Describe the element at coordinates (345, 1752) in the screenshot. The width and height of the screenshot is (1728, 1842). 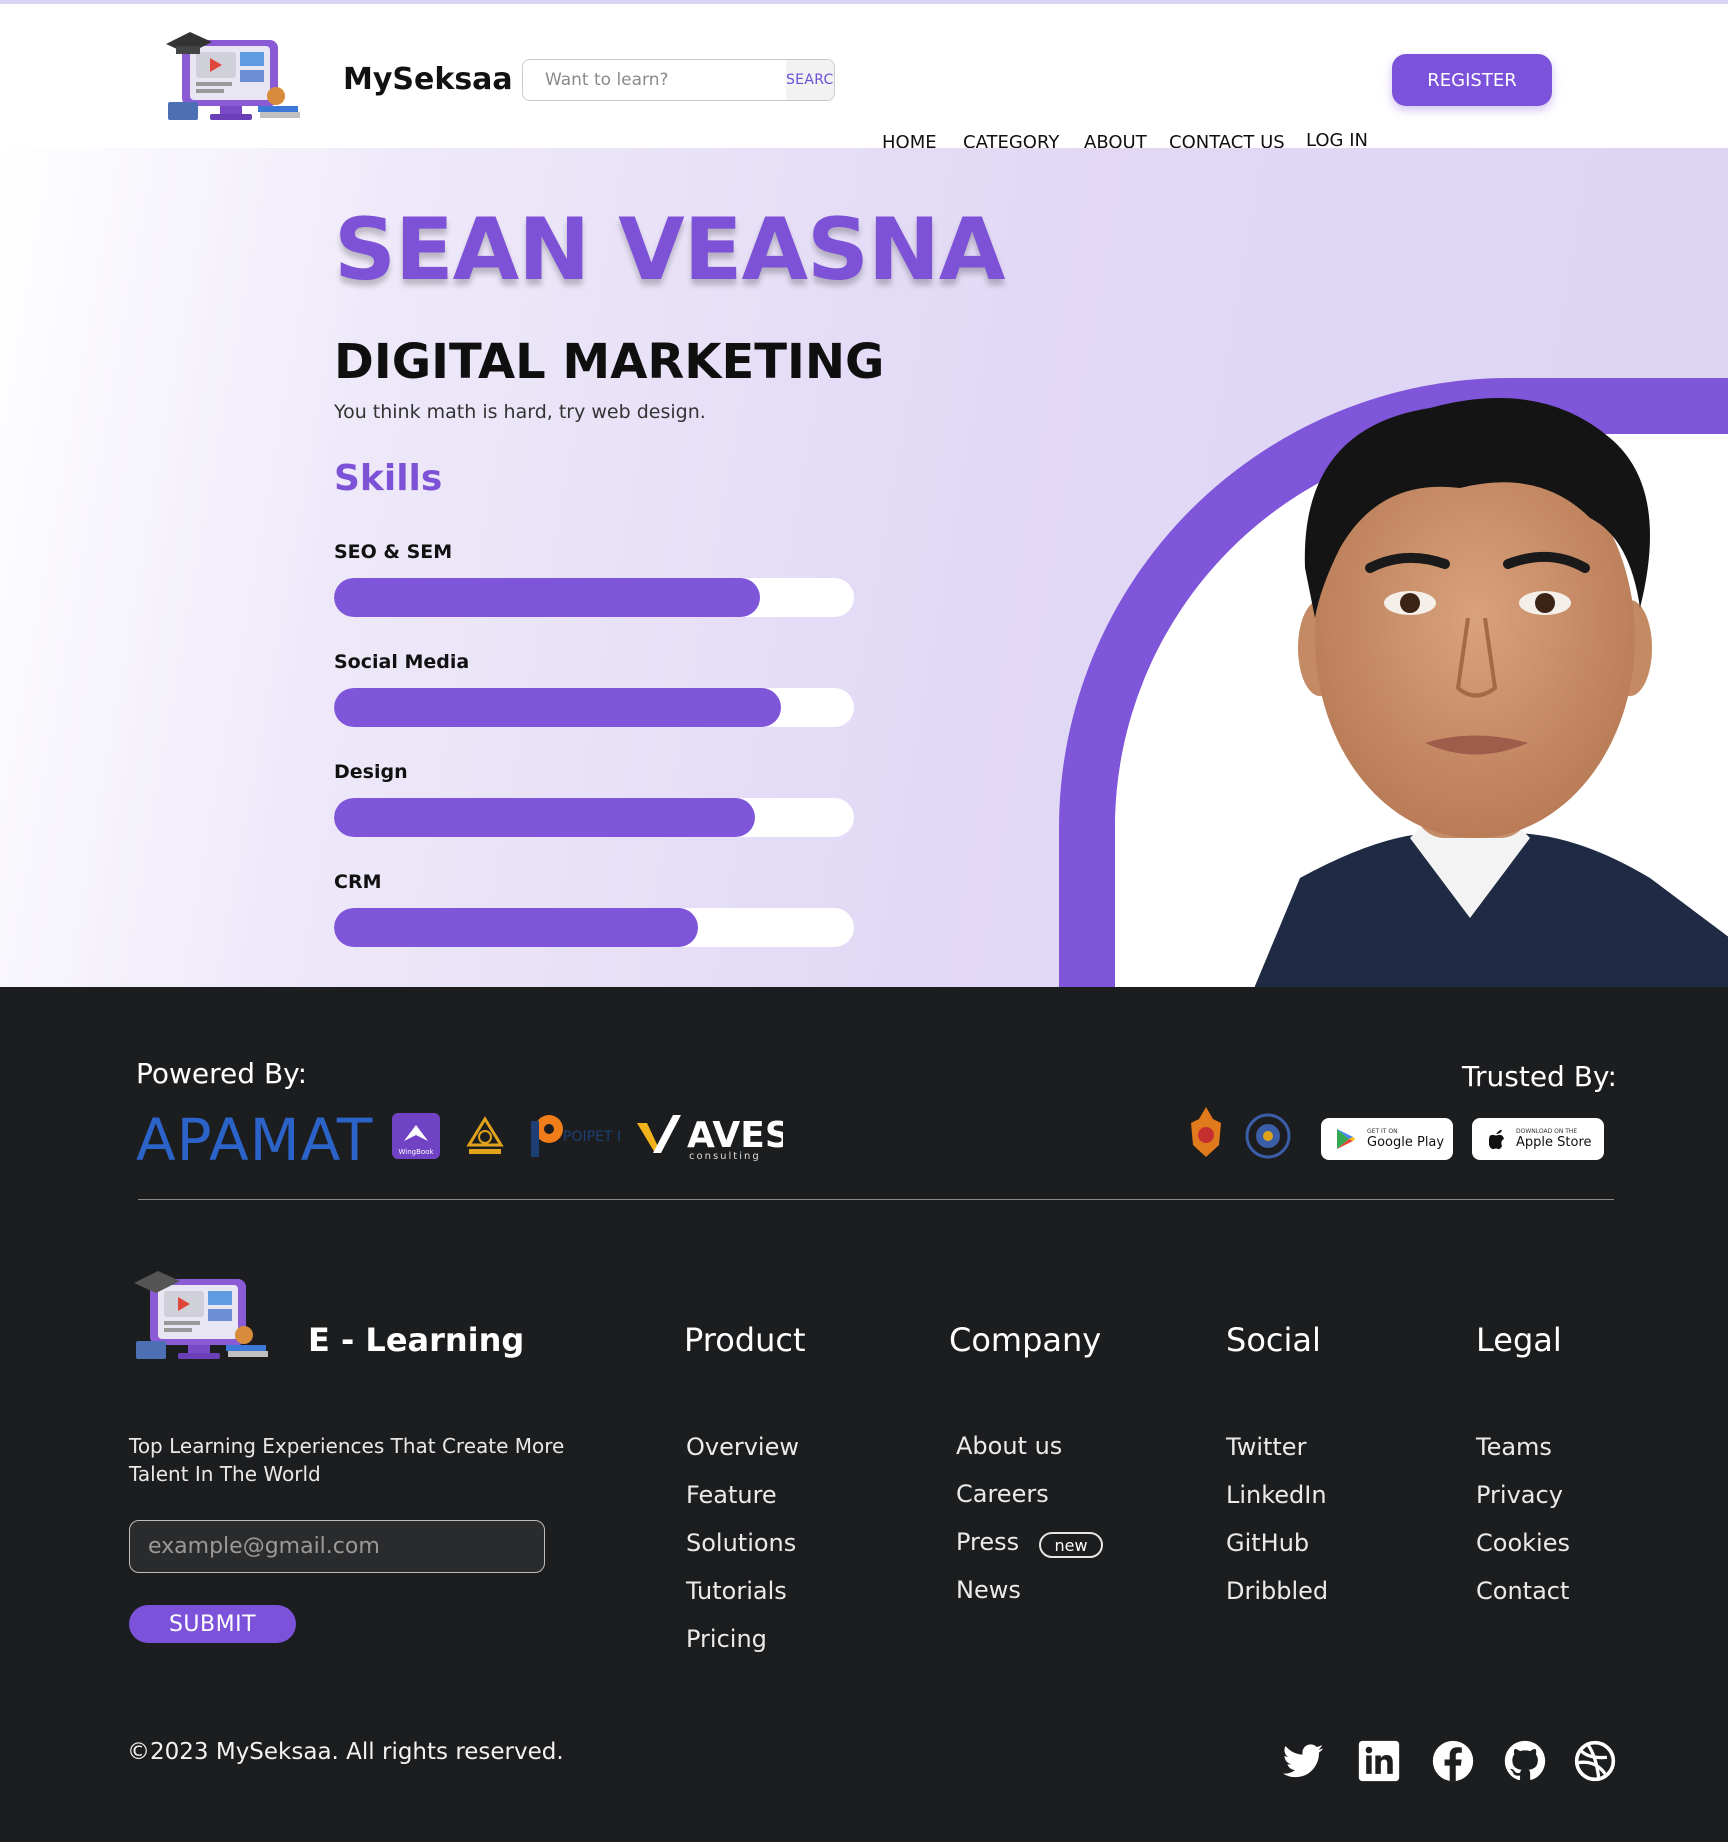
I see `copyright-text: ©2023 MySeksaa. All rights reserved.` at that location.